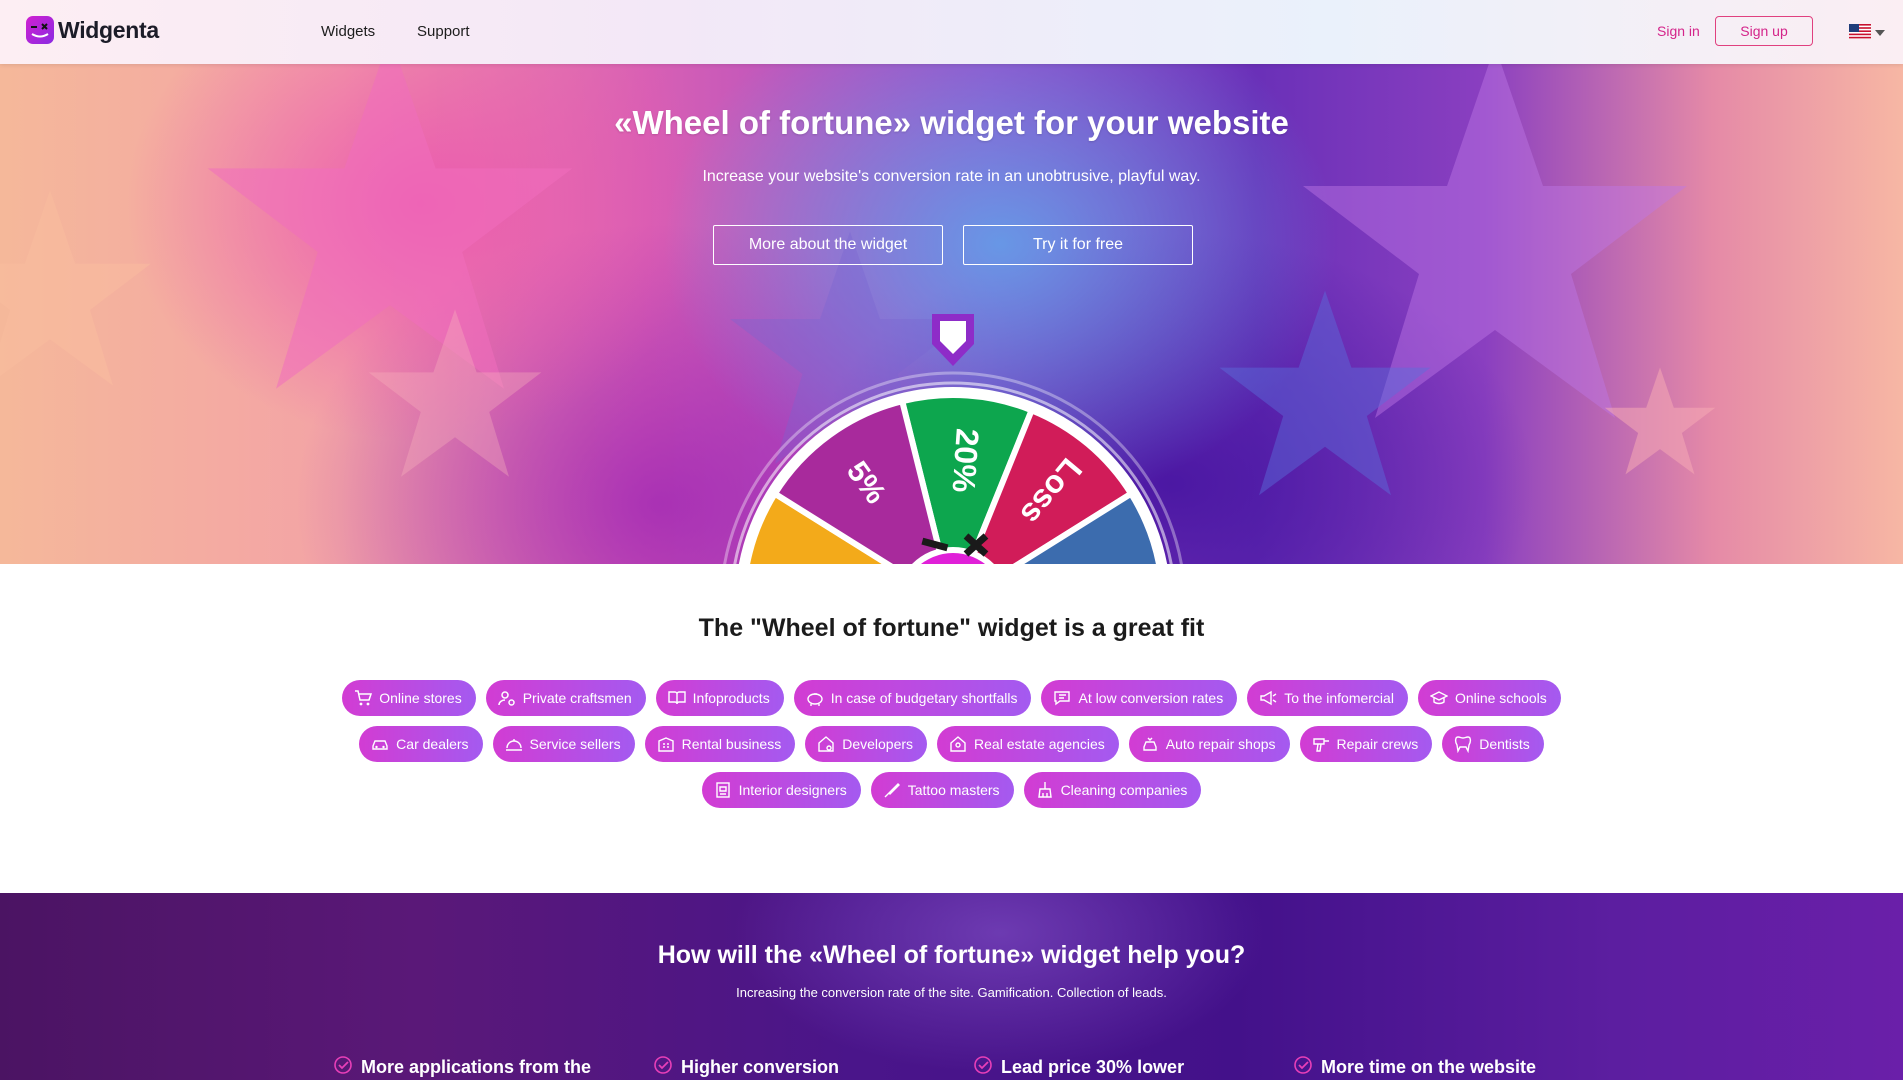  I want to click on chip-rental-business: Rental business, so click(720, 744).